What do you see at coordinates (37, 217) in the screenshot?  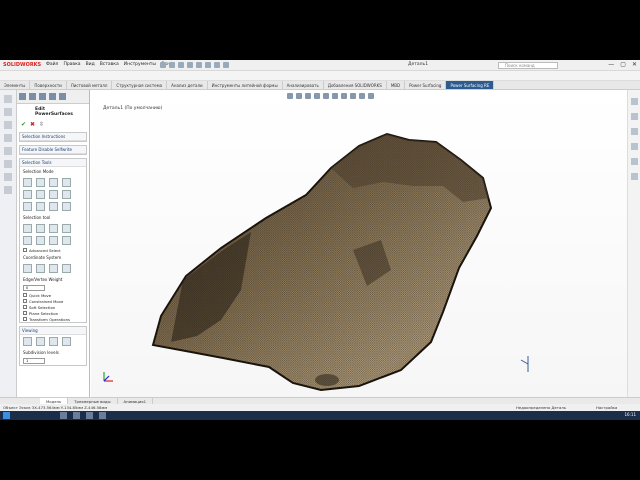 I see `selection-tool-label: Selection tool` at bounding box center [37, 217].